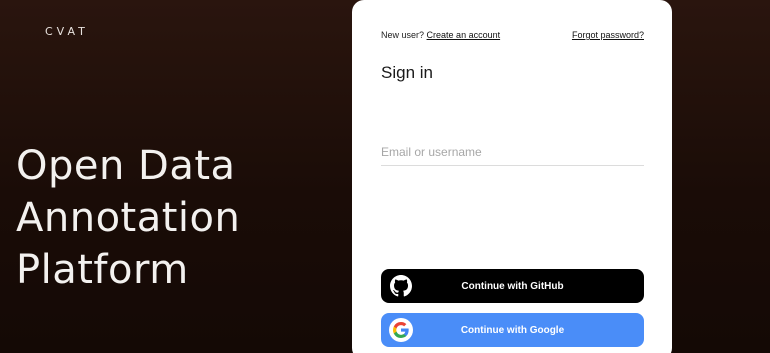  Describe the element at coordinates (608, 35) in the screenshot. I see `forgot-password-link: Forgot password?` at that location.